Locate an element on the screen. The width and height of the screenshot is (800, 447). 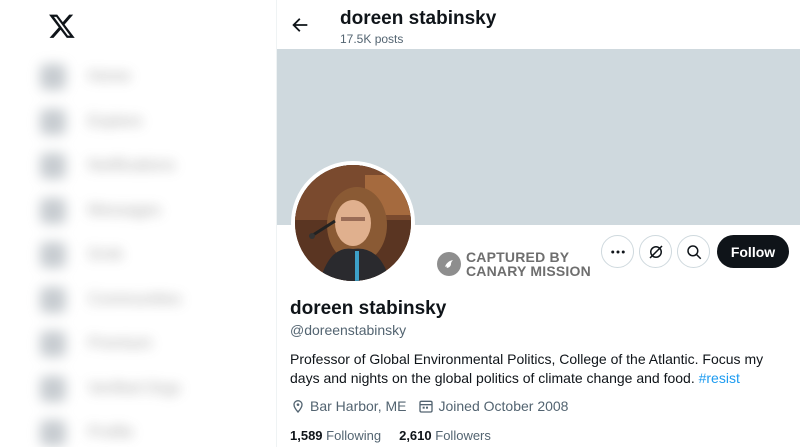
sidebar-item-explore: Explore is located at coordinates (140, 122).